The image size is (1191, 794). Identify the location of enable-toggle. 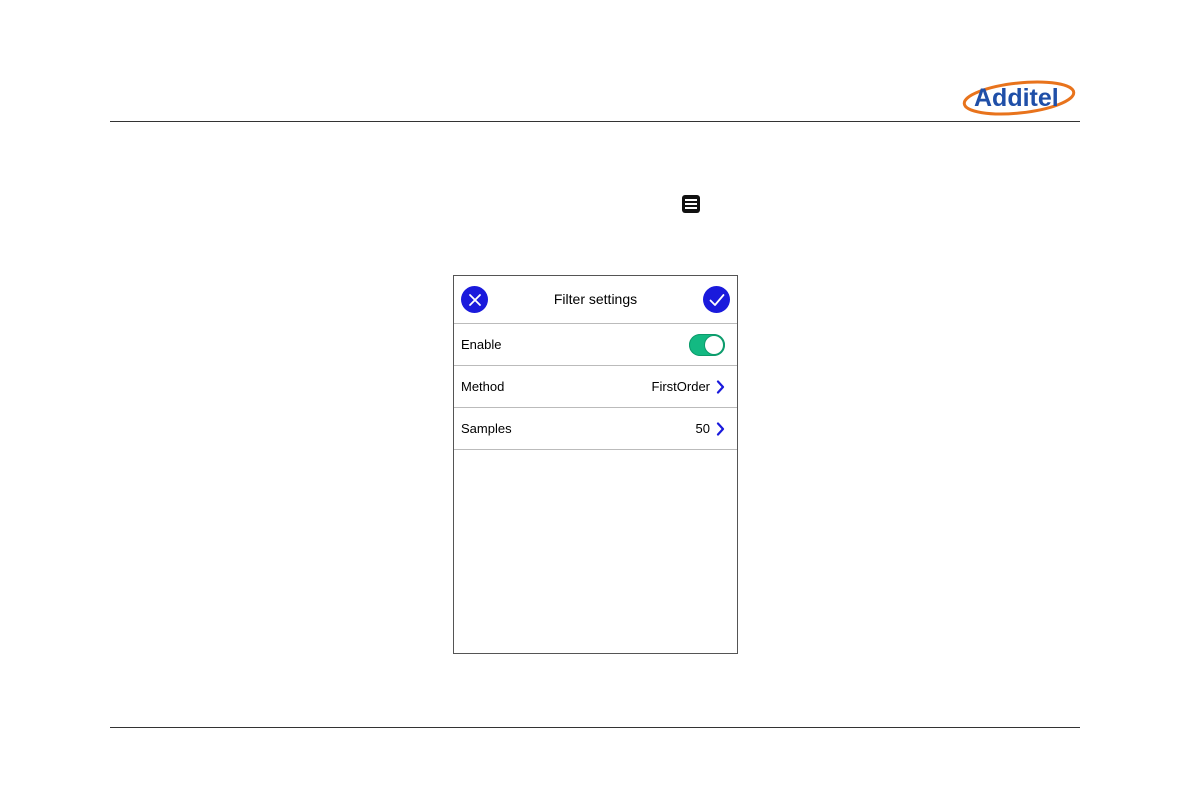
(707, 344).